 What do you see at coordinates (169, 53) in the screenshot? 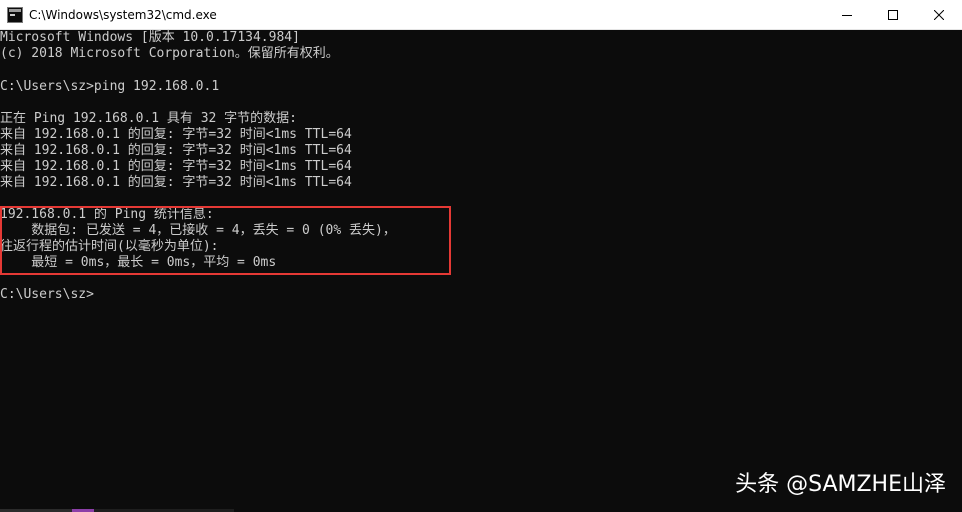
I see `console-line: (c) 2018 Microsoft Corporation。保留所有权利。` at bounding box center [169, 53].